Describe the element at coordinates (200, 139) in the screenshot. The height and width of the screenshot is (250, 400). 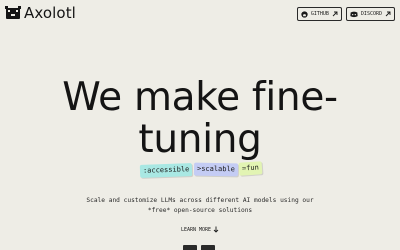
I see `headline-line-2: tuning` at that location.